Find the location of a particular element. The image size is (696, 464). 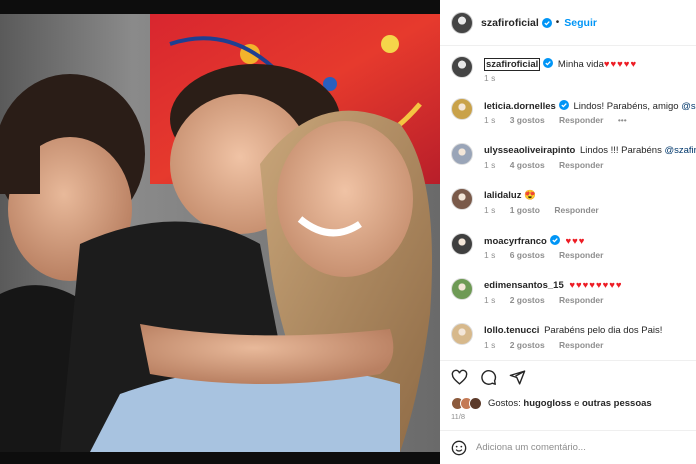

comment-input is located at coordinates (576, 447).